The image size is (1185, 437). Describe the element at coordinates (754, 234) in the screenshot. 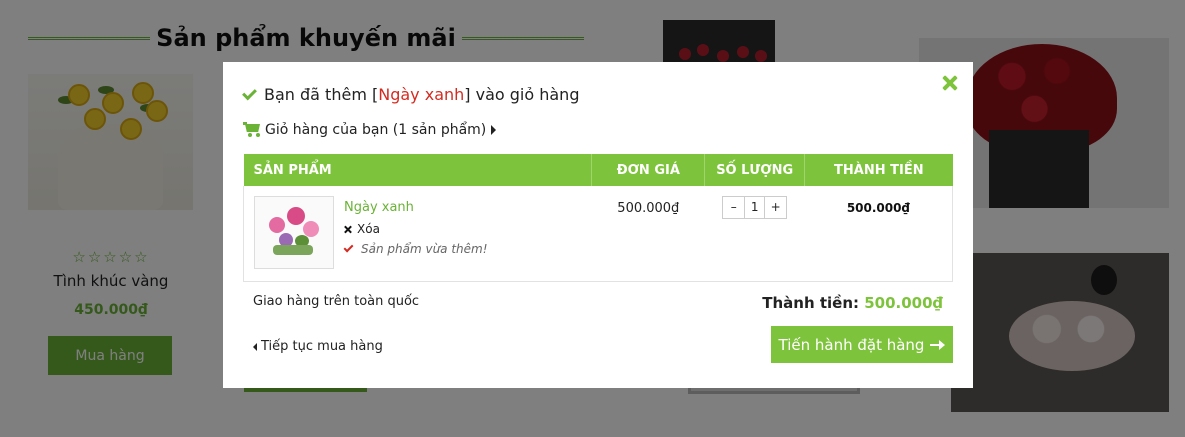

I see `cell-quantity: – 1 +` at that location.